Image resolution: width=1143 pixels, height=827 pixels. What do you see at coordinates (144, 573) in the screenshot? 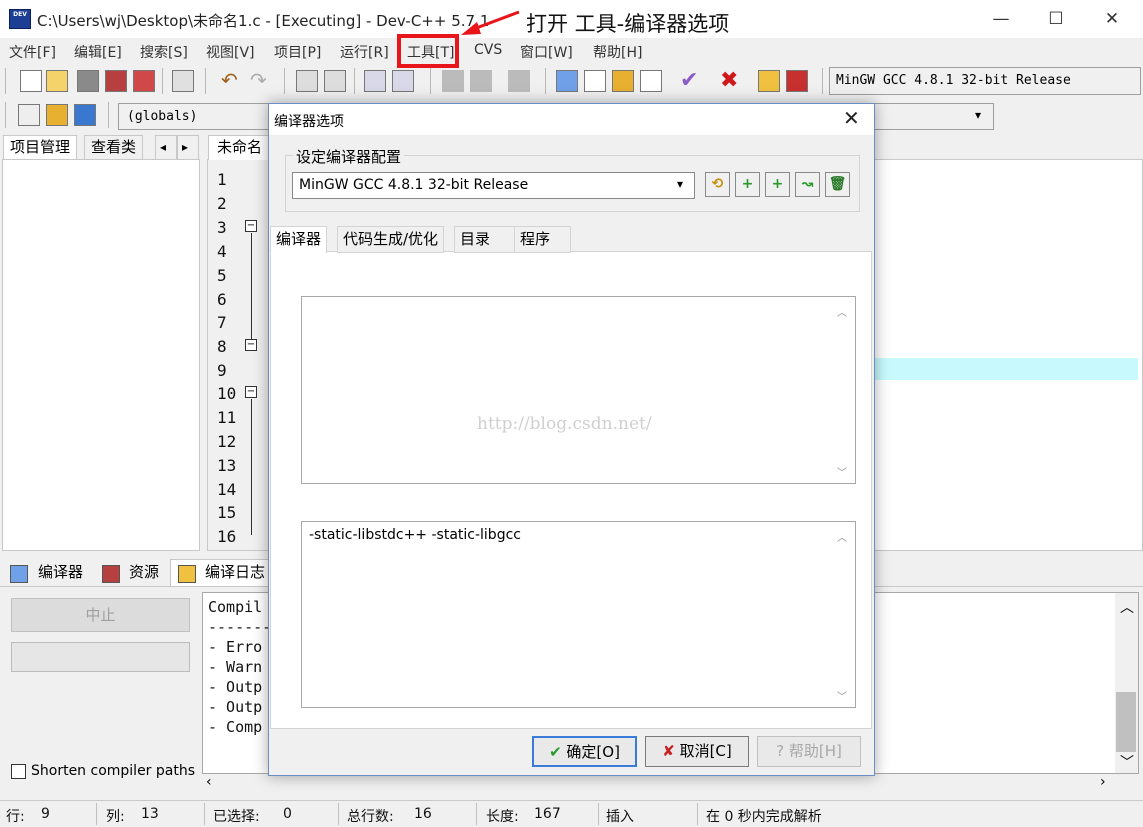
I see `tab-resources: 资源` at bounding box center [144, 573].